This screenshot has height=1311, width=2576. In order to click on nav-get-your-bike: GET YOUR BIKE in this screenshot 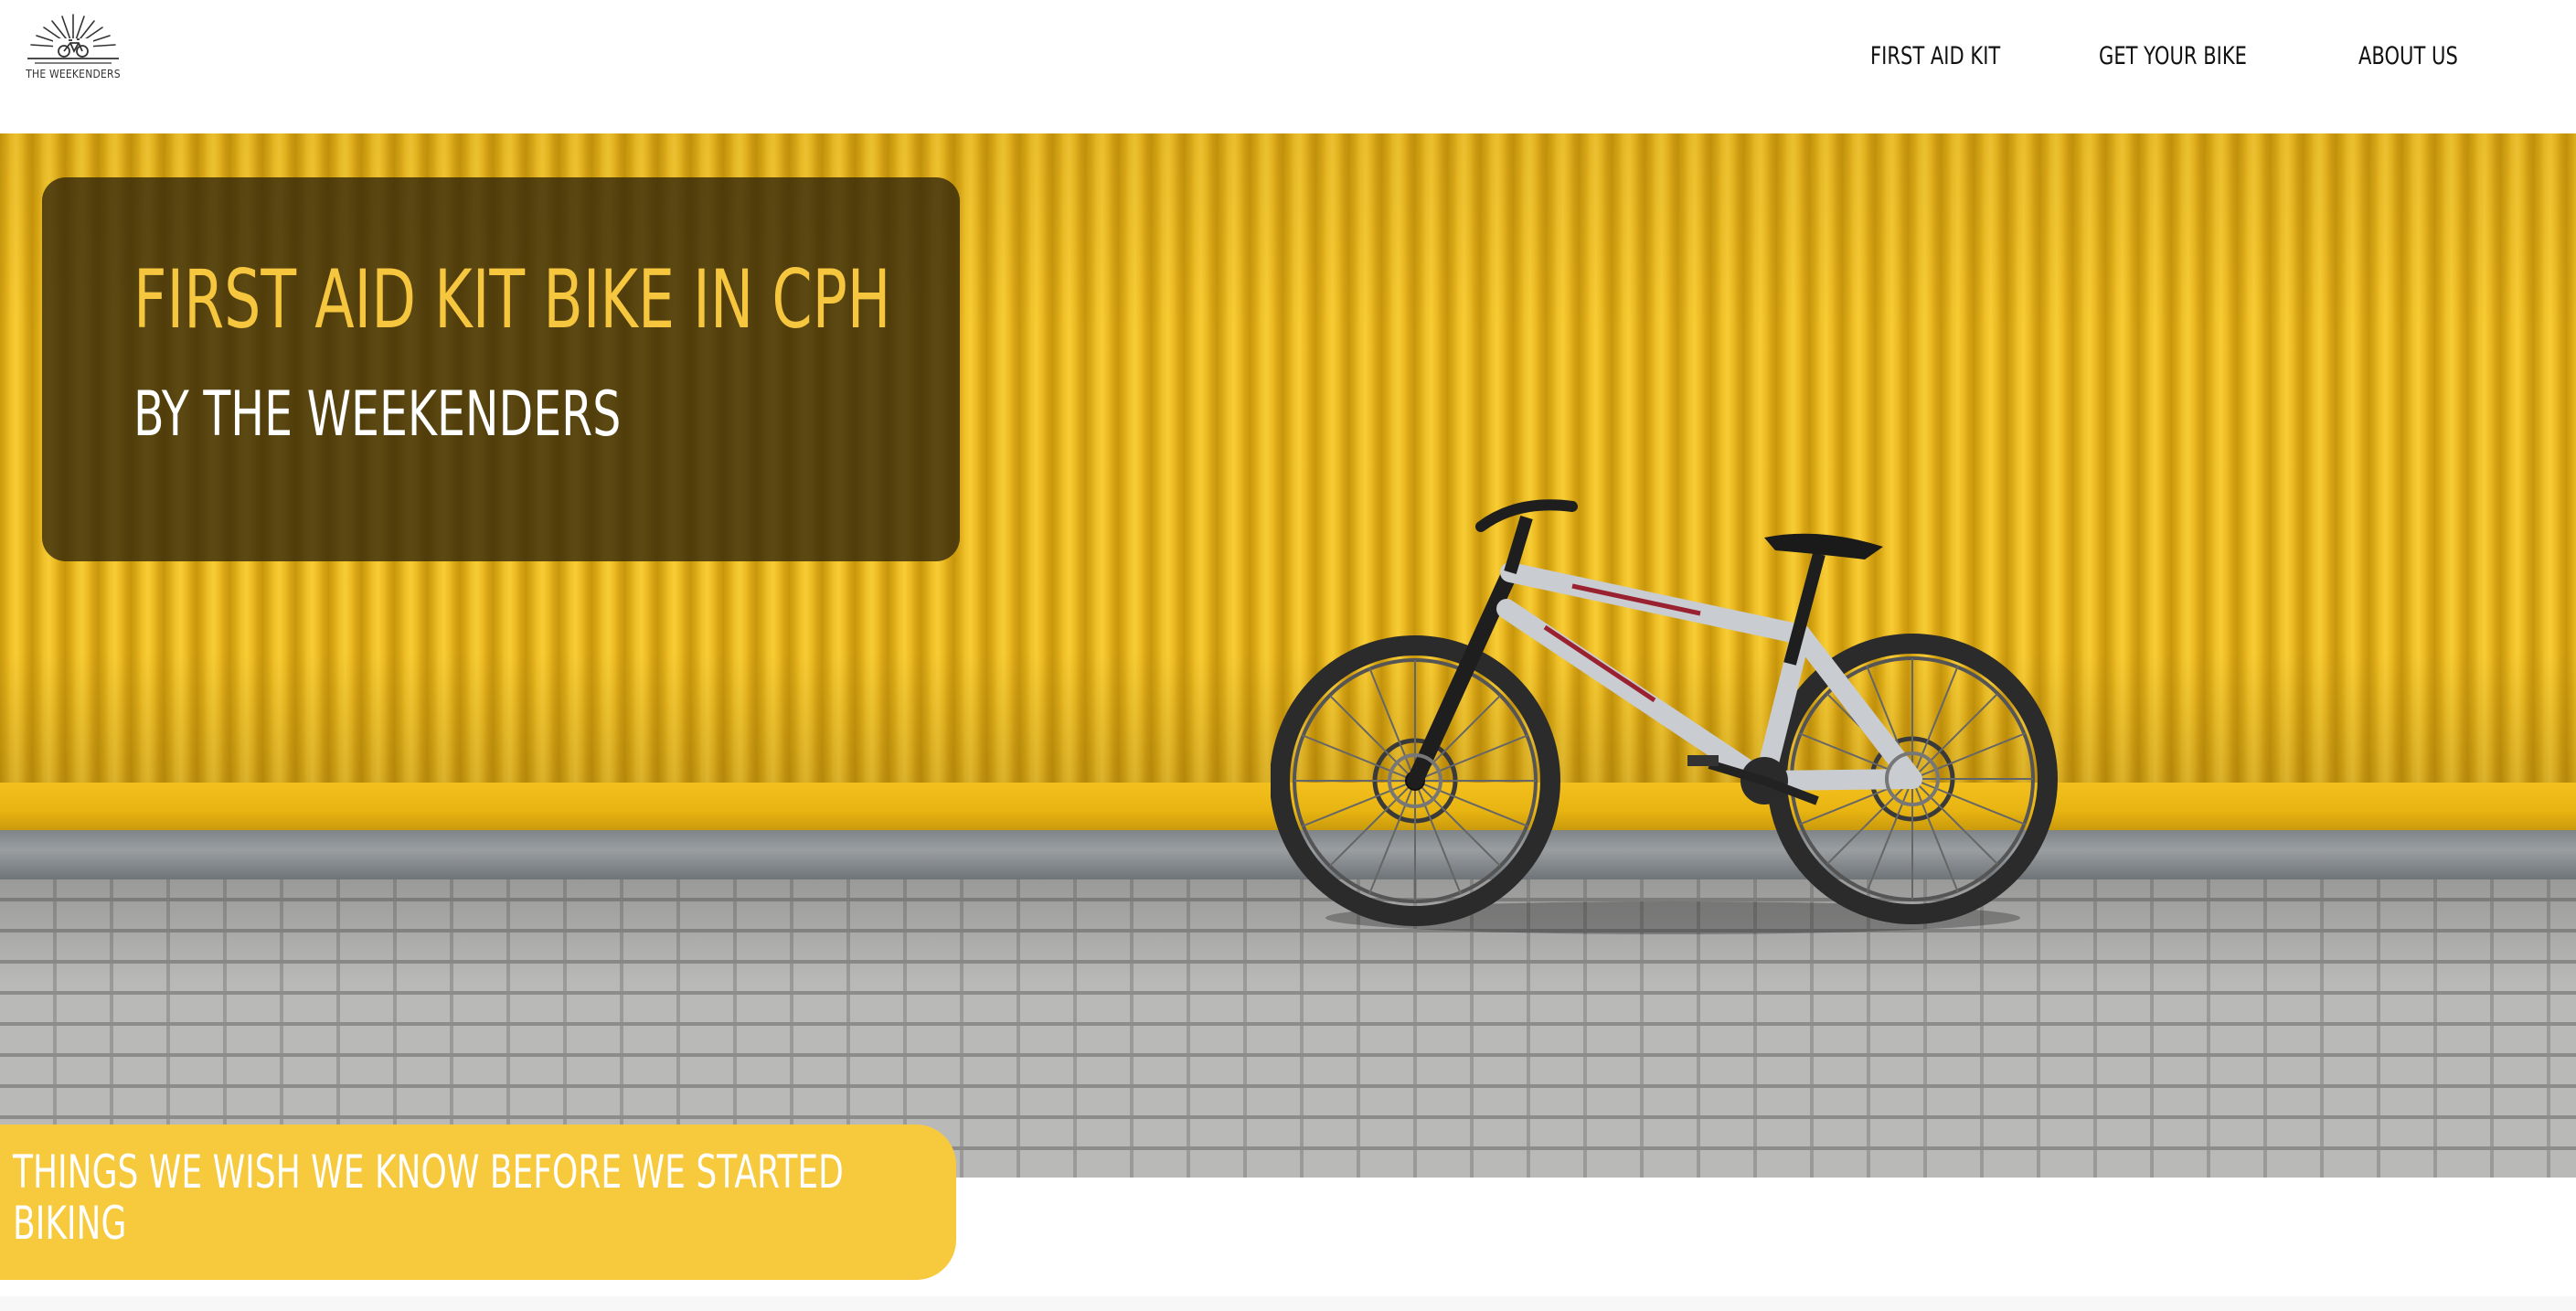, I will do `click(2173, 60)`.